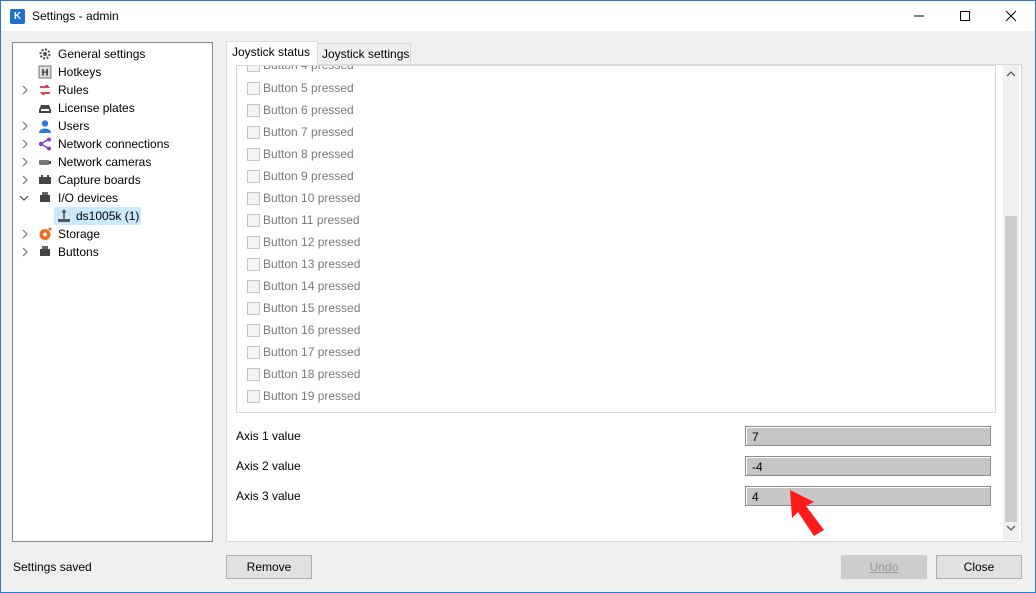  Describe the element at coordinates (979, 567) in the screenshot. I see `close-button: Close` at that location.